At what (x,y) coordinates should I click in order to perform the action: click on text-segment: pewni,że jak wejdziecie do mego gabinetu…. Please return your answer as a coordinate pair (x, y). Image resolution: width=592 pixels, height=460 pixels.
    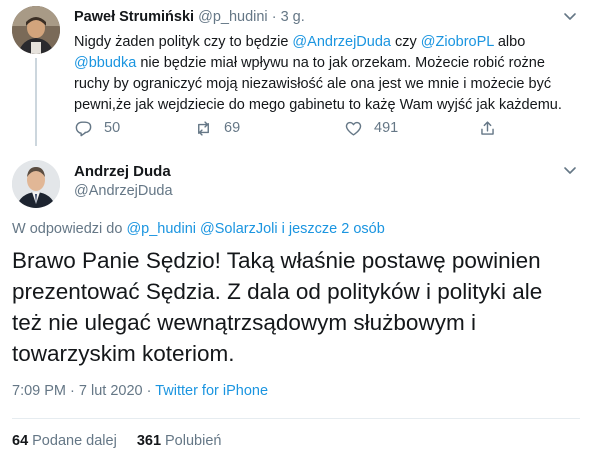
    Looking at the image, I should click on (318, 105).